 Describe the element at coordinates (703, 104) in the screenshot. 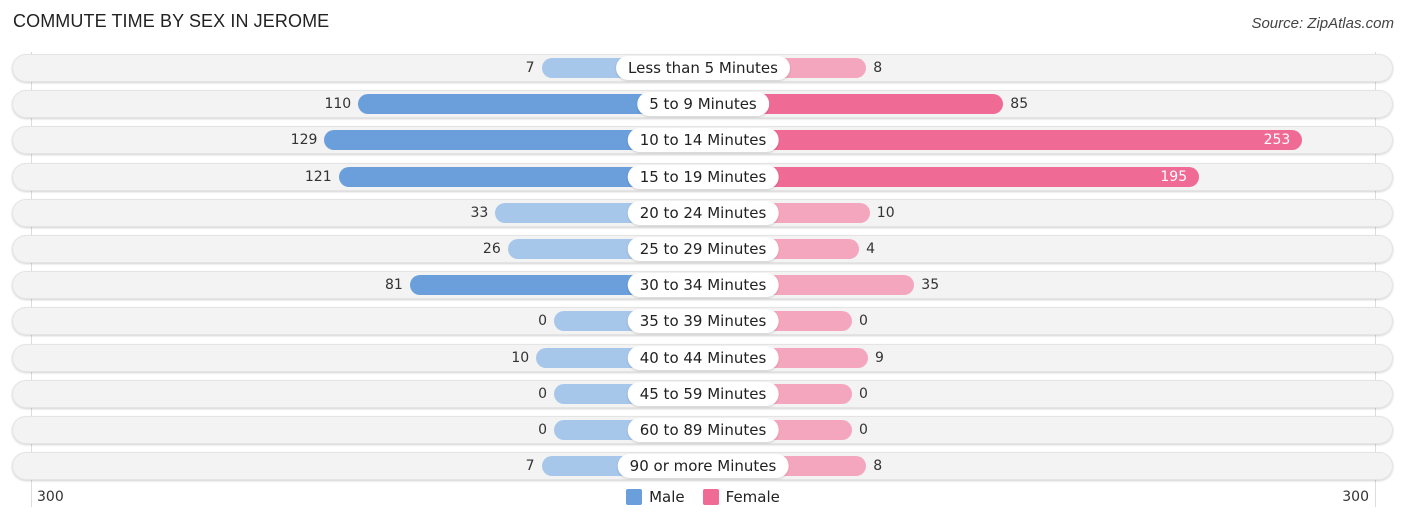

I see `category-label: 5 to 9 Minutes` at that location.